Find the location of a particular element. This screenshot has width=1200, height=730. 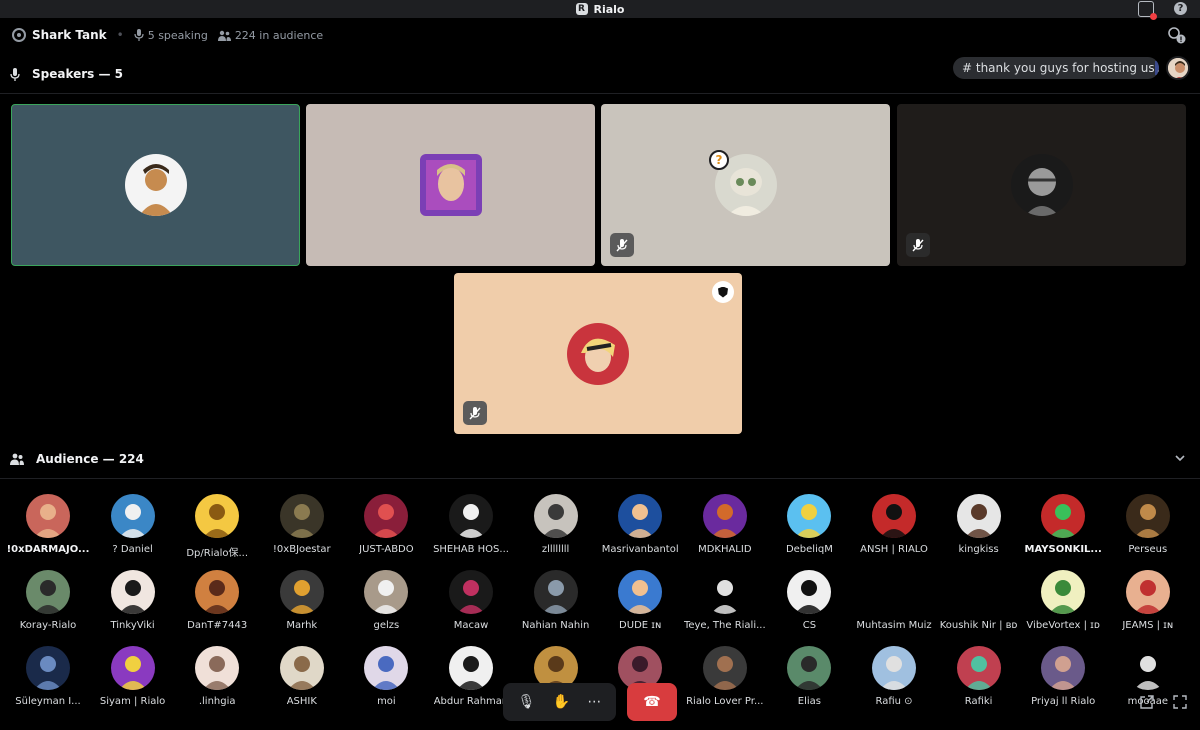

audience-member: Perseus is located at coordinates (1148, 528).